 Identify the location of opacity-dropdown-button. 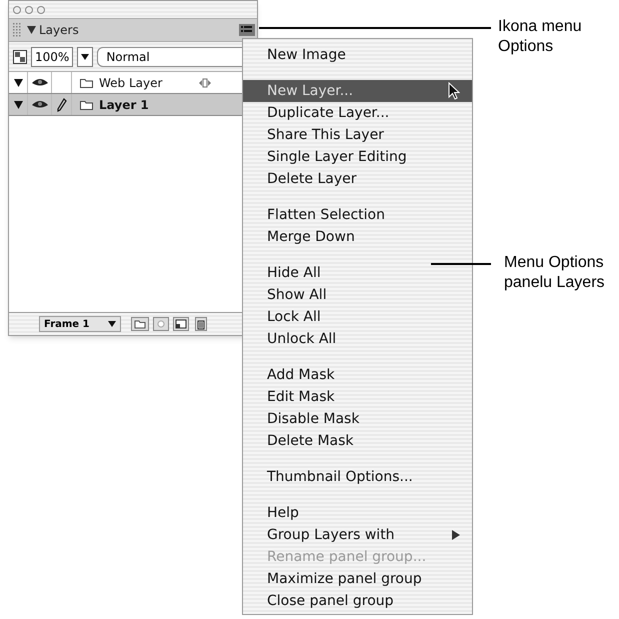
(85, 56).